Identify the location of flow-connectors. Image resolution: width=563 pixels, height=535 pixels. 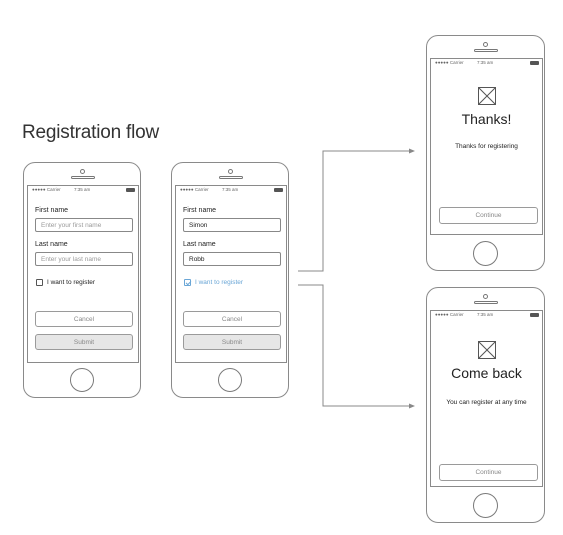
(356, 278).